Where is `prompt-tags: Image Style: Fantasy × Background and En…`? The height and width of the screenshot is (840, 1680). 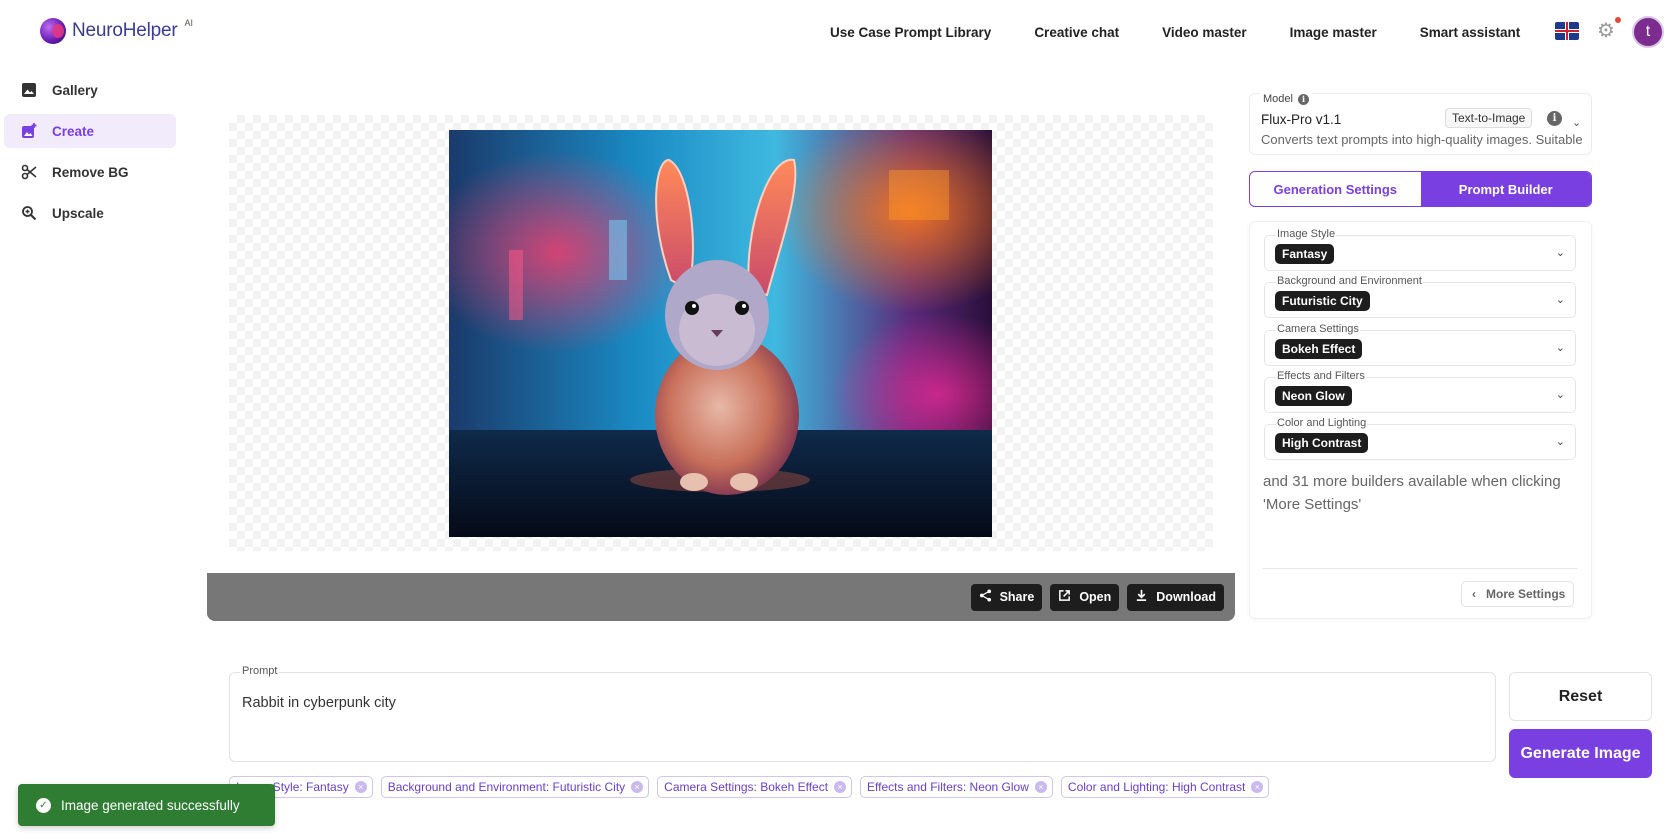 prompt-tags: Image Style: Fantasy × Background and En… is located at coordinates (749, 787).